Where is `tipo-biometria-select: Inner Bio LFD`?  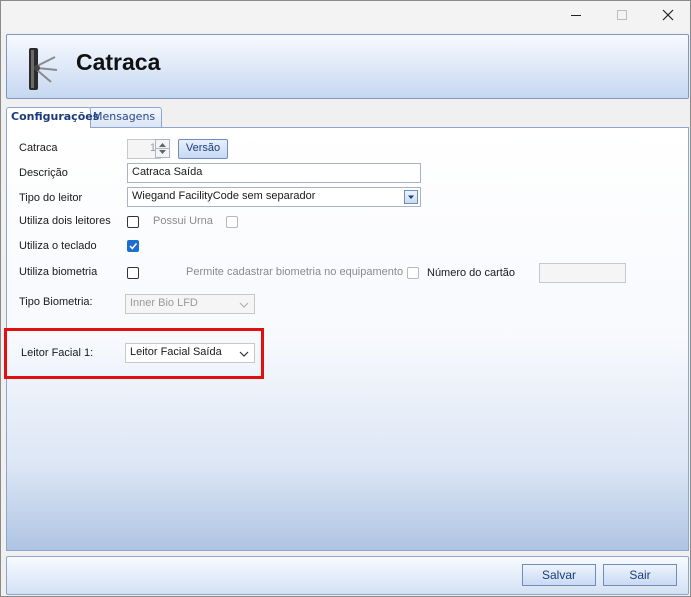 tipo-biometria-select: Inner Bio LFD is located at coordinates (190, 304).